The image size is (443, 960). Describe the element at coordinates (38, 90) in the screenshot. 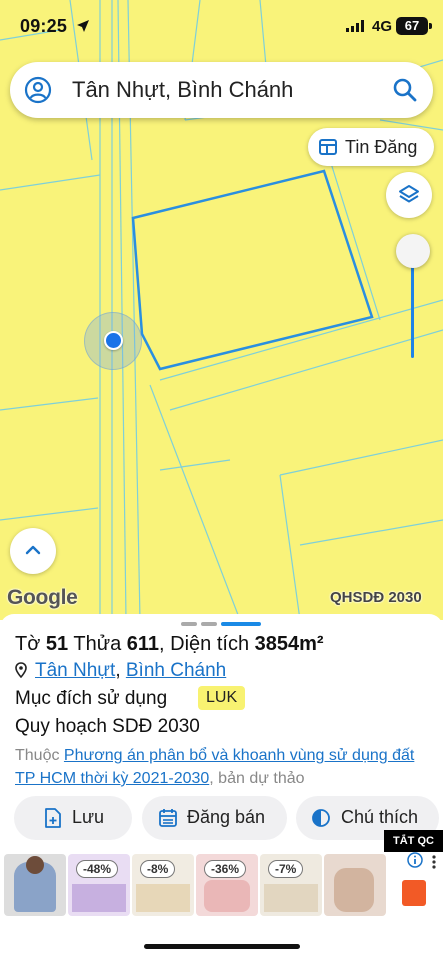

I see `user-icon` at that location.